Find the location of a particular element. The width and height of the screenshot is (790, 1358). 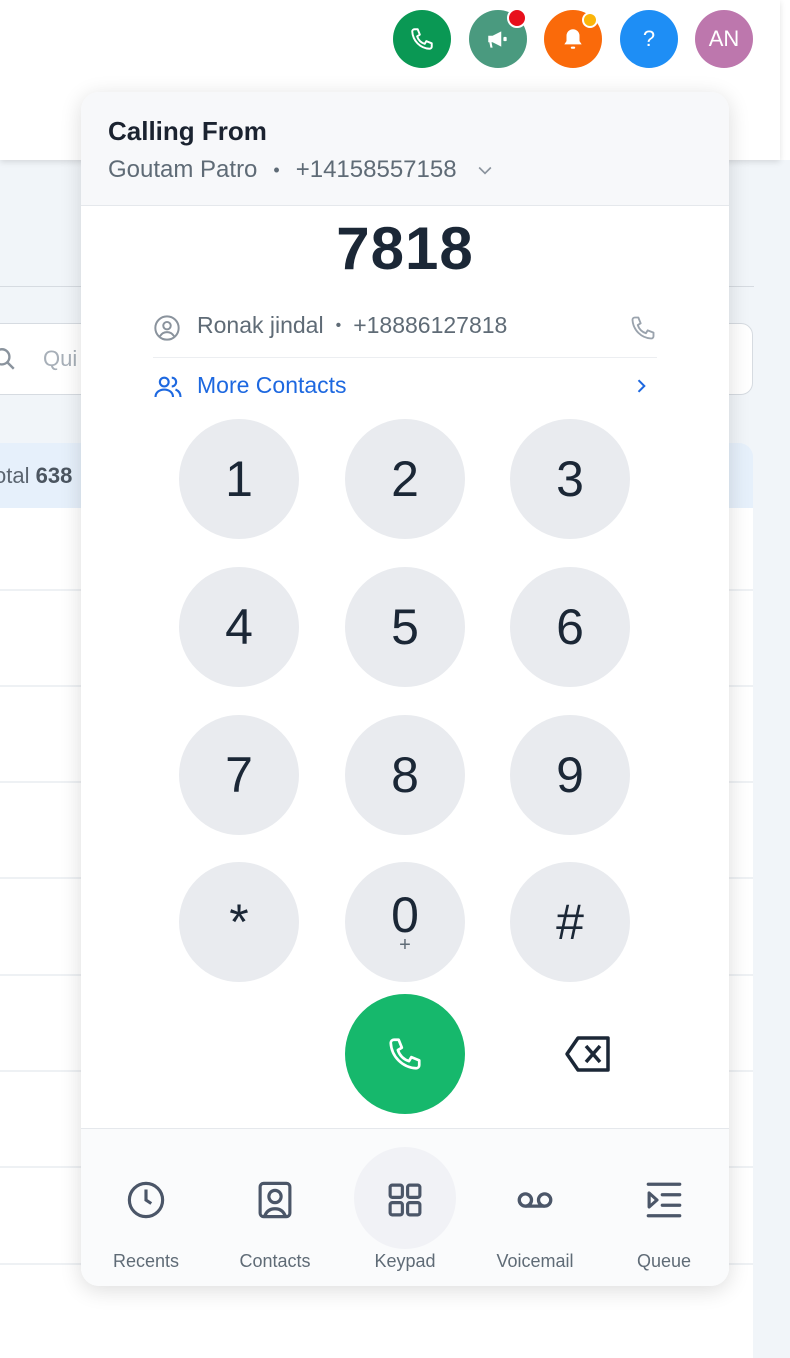

notifications-button is located at coordinates (573, 39).